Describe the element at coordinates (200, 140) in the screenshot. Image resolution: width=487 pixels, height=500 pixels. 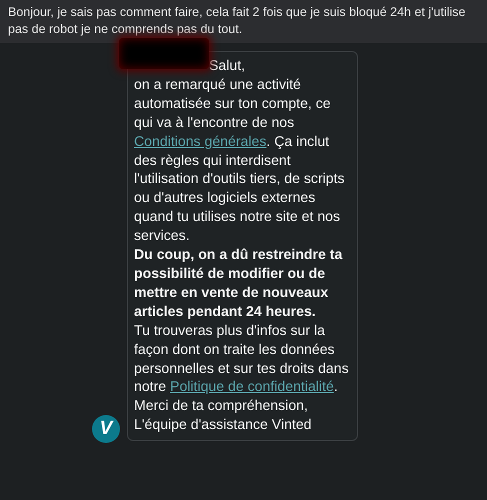
I see `link: Conditions générales` at that location.